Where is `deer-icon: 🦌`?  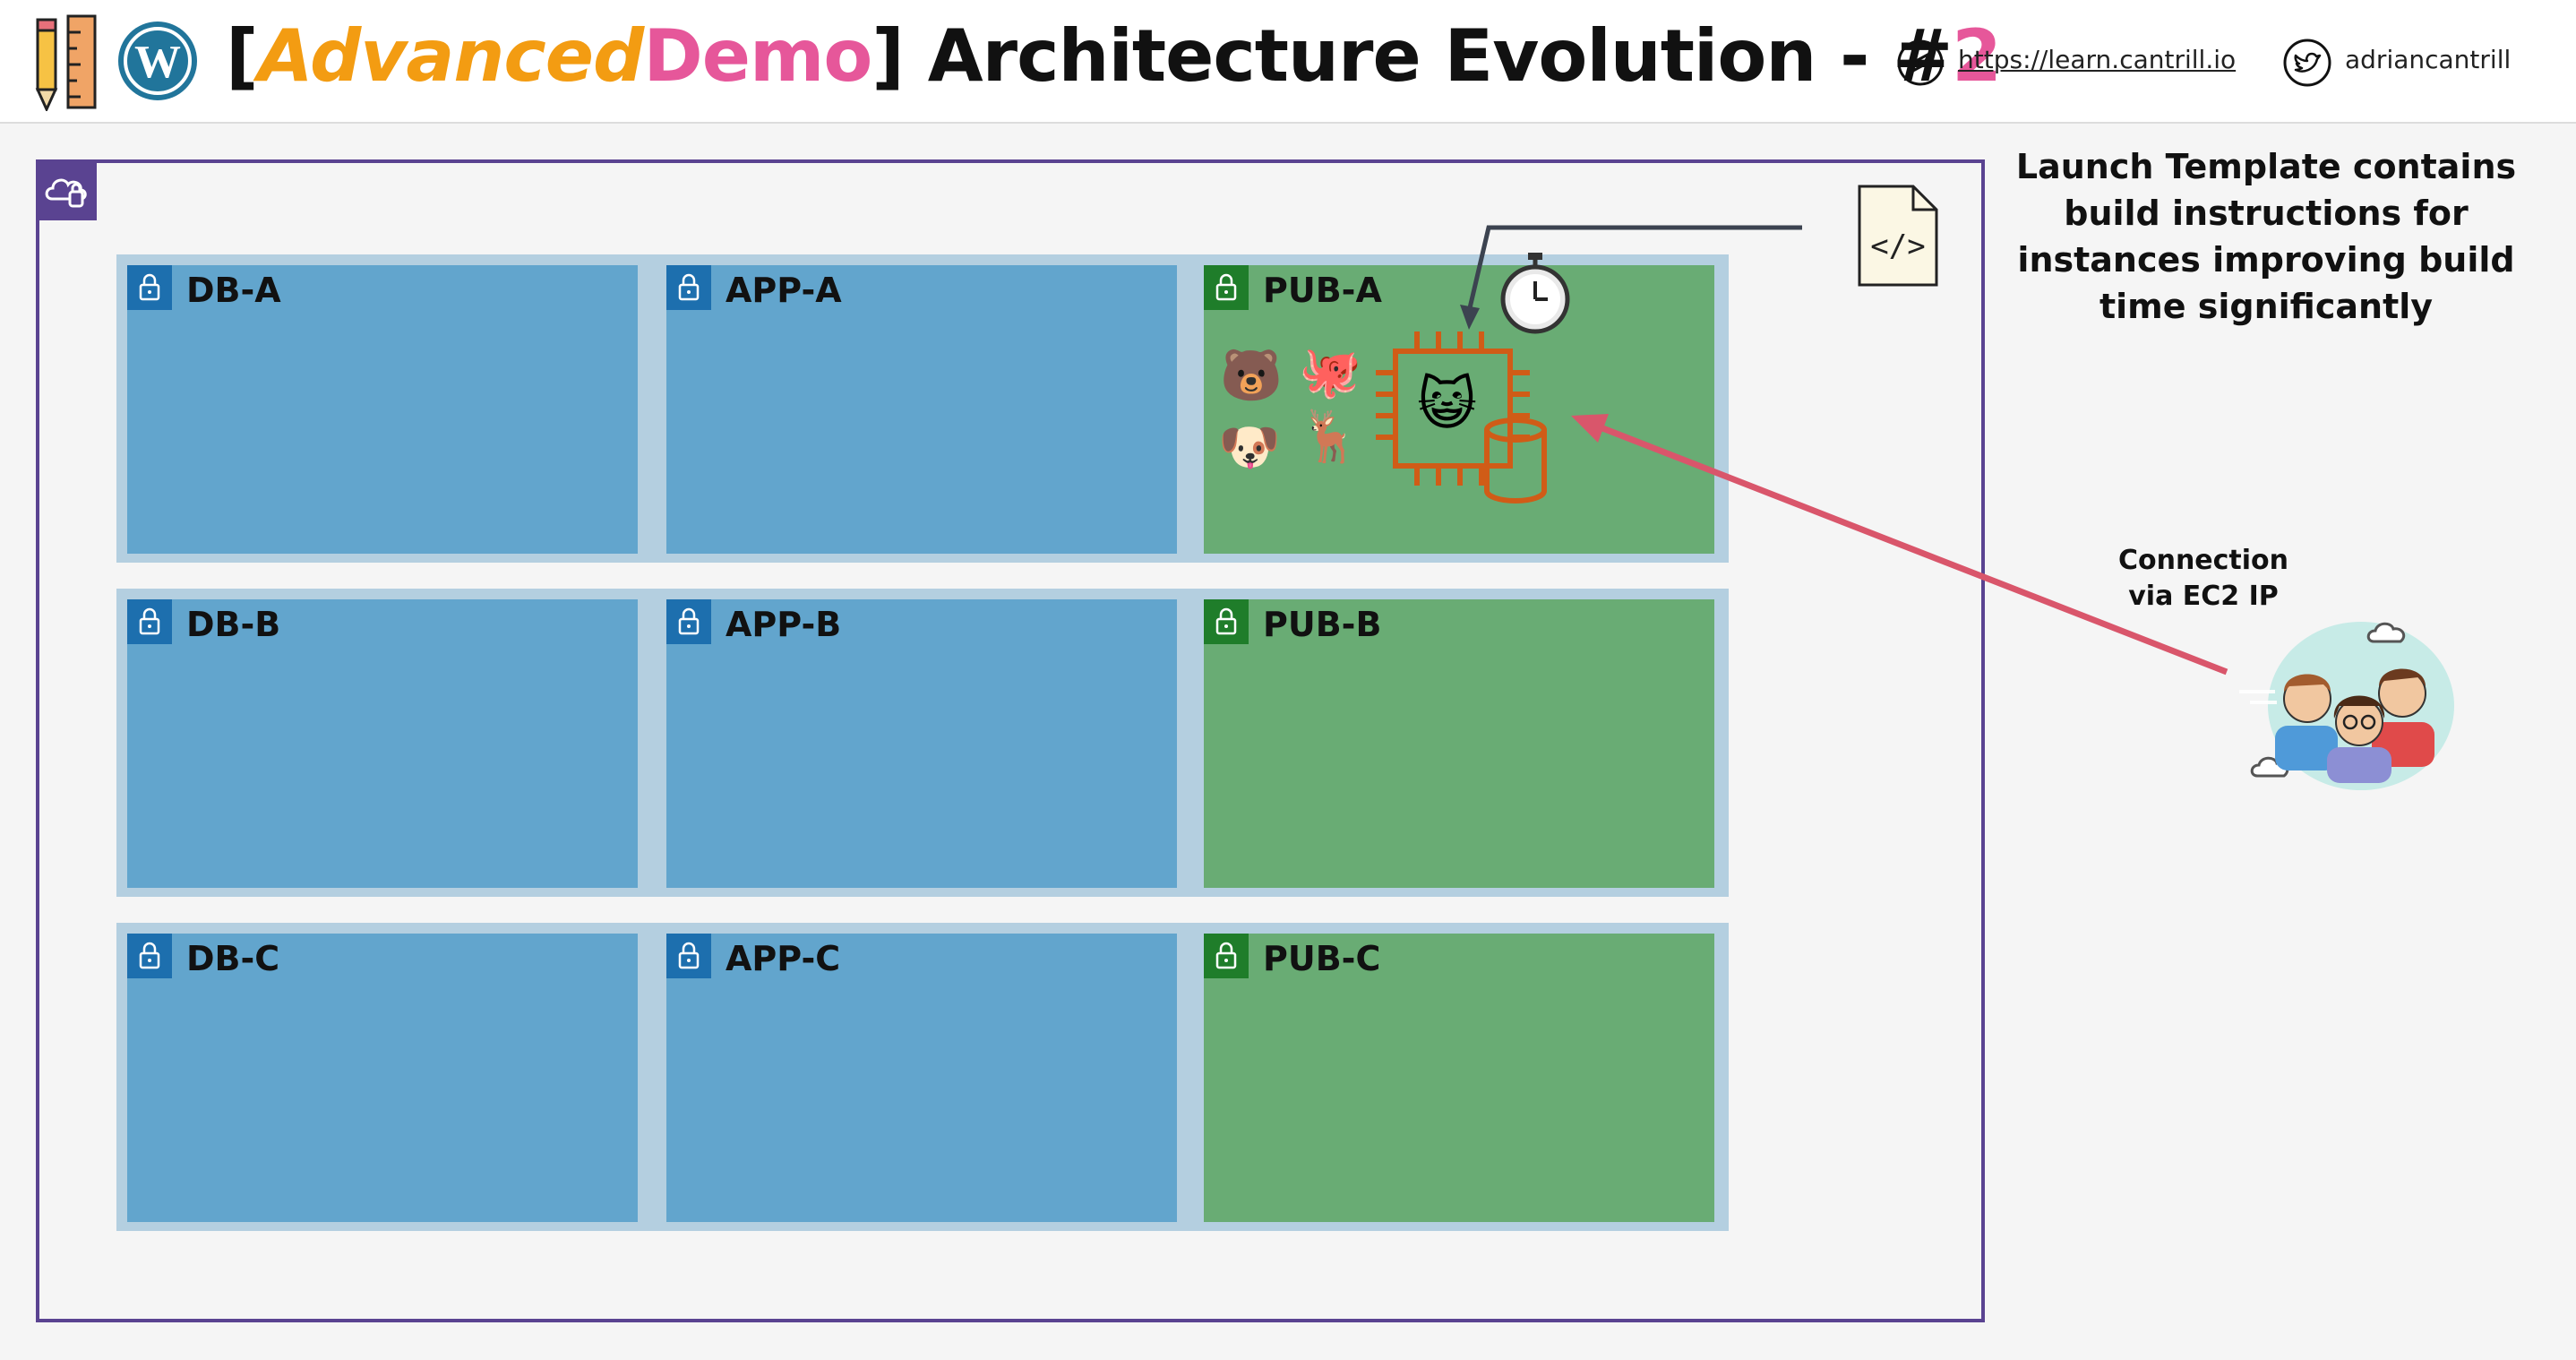
deer-icon: 🦌 is located at coordinates (1330, 437).